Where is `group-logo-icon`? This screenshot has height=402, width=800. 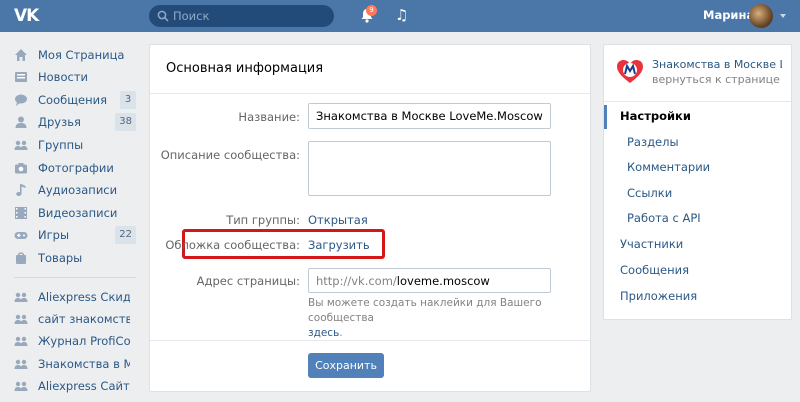 group-logo-icon is located at coordinates (630, 72).